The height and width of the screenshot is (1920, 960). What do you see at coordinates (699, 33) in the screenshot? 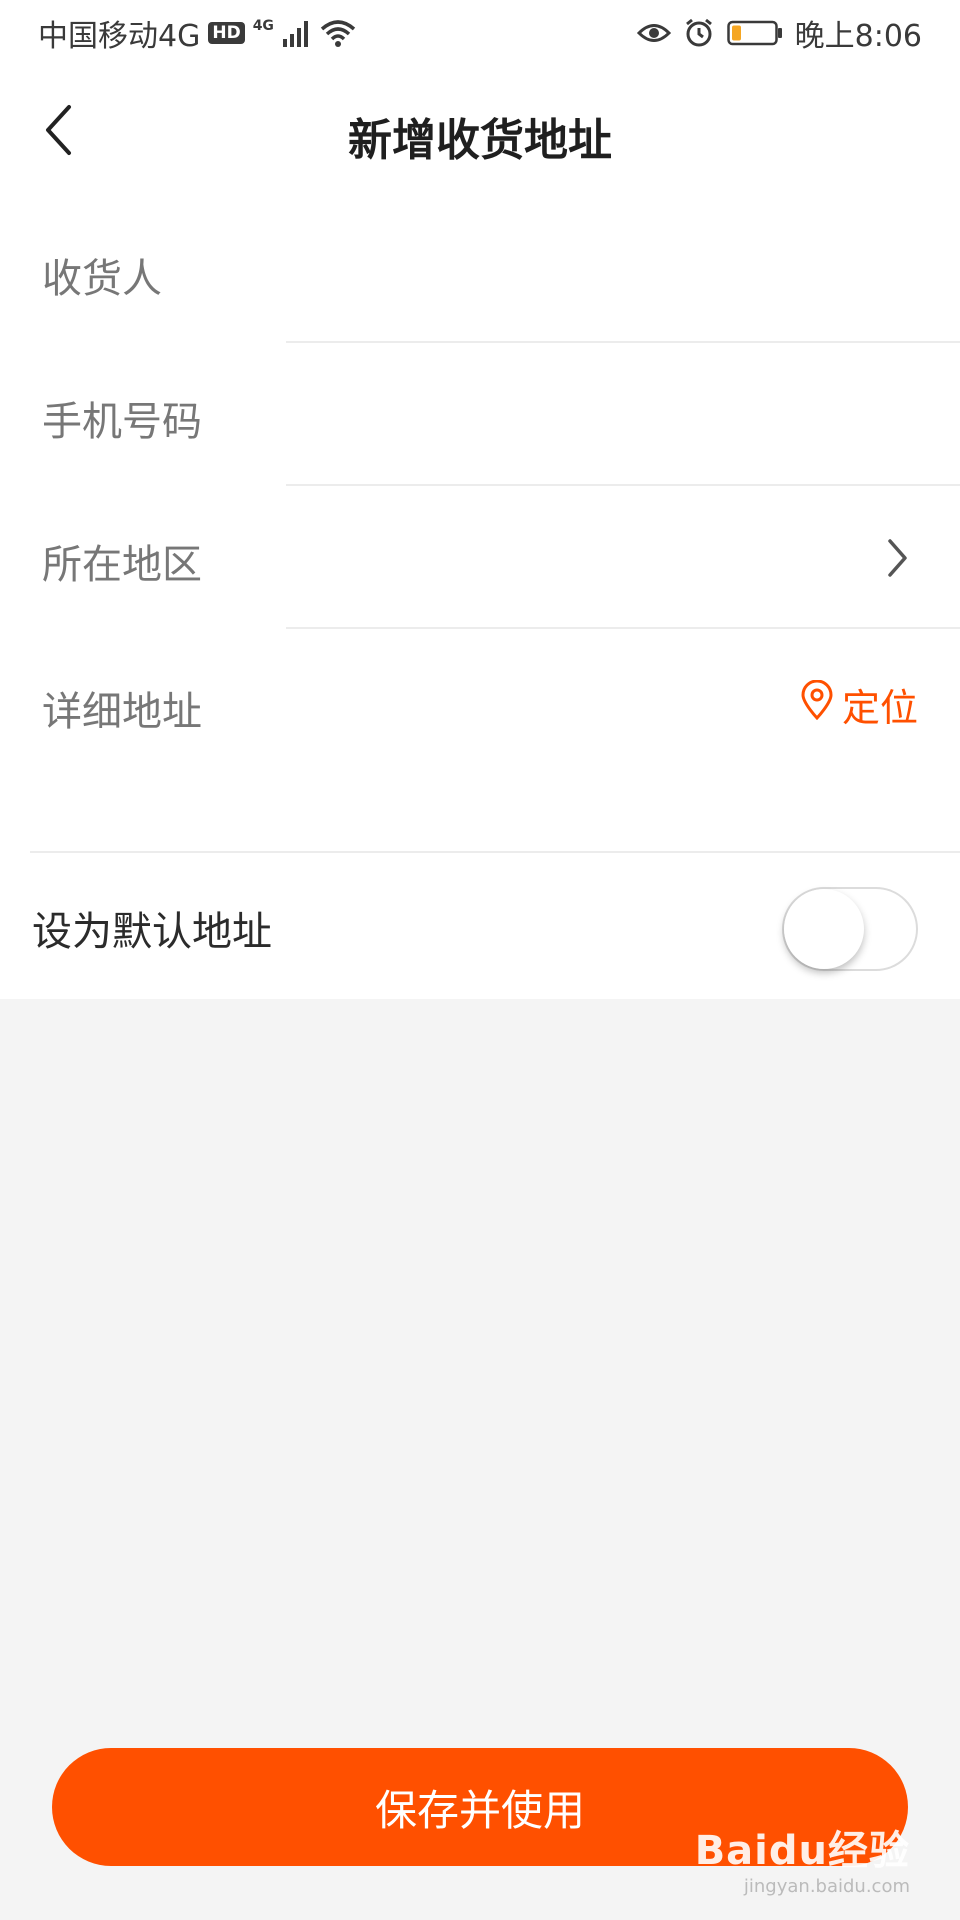
I see `alarm-icon` at bounding box center [699, 33].